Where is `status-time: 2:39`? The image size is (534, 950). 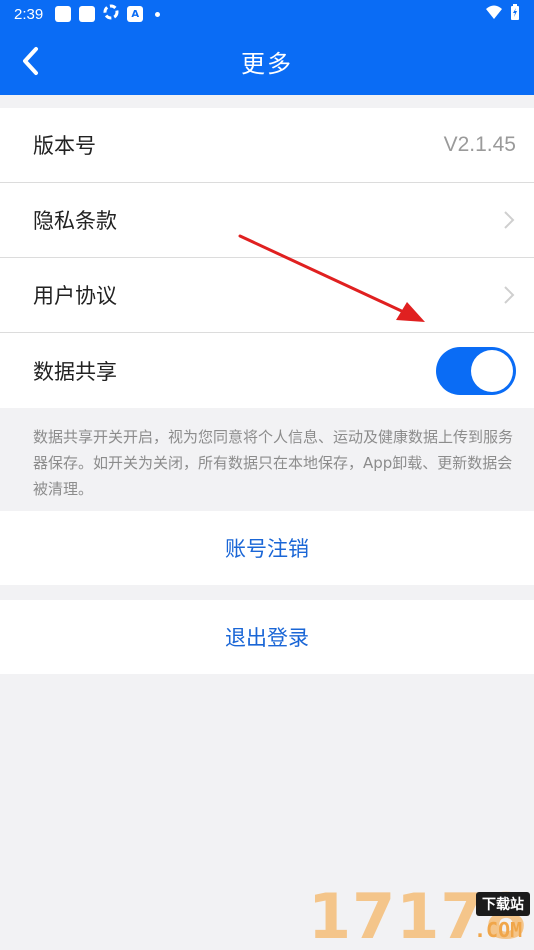
status-time: 2:39 is located at coordinates (29, 14).